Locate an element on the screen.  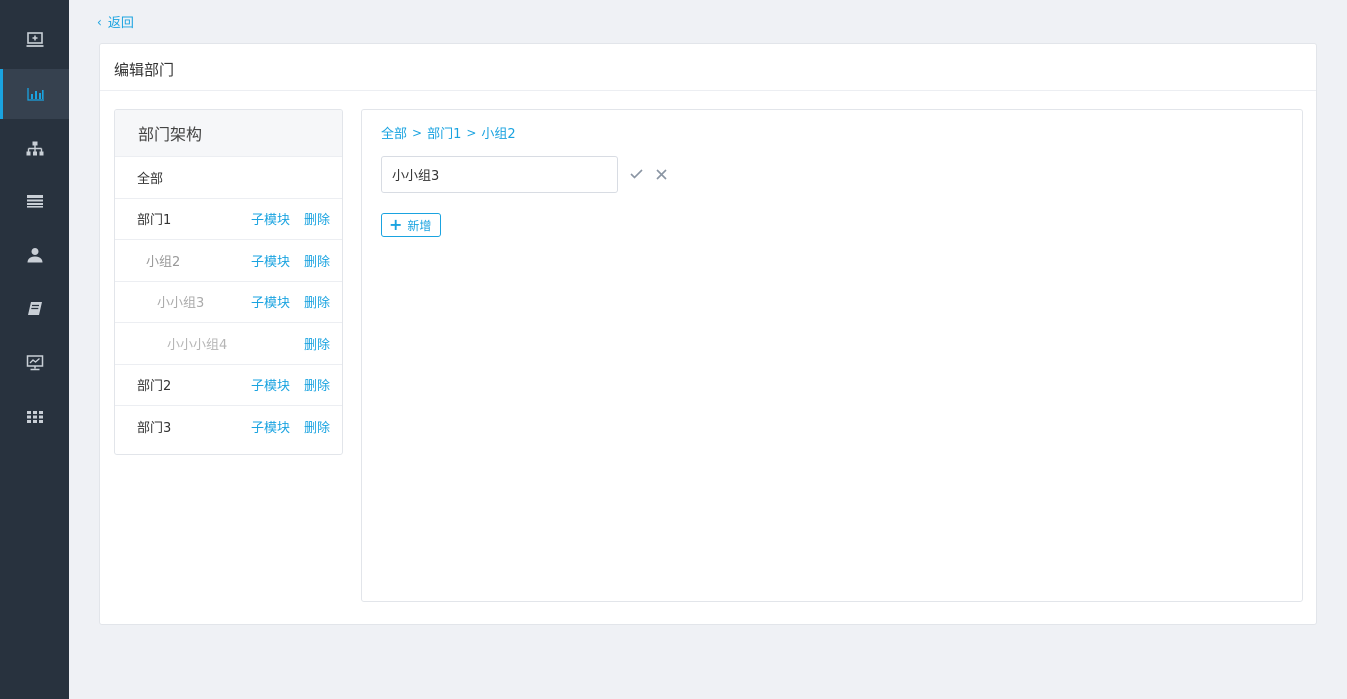
cancel-button is located at coordinates (661, 174).